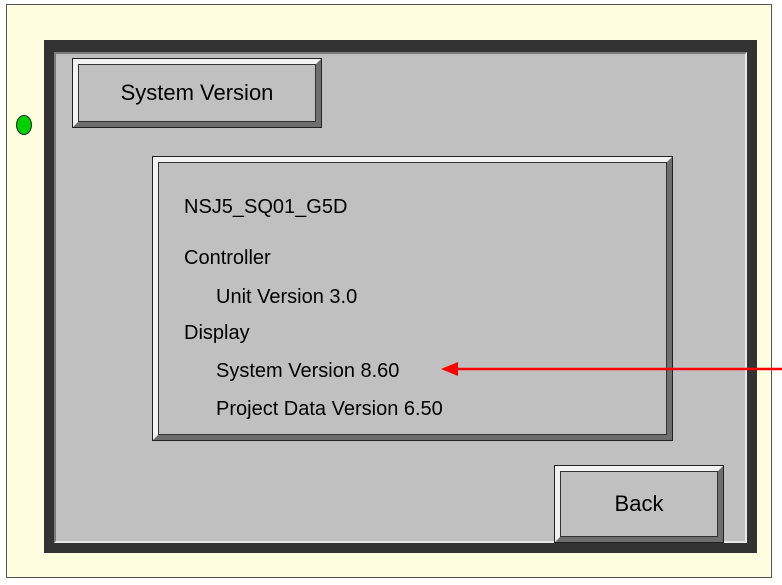  What do you see at coordinates (217, 333) in the screenshot?
I see `display-heading: Display` at bounding box center [217, 333].